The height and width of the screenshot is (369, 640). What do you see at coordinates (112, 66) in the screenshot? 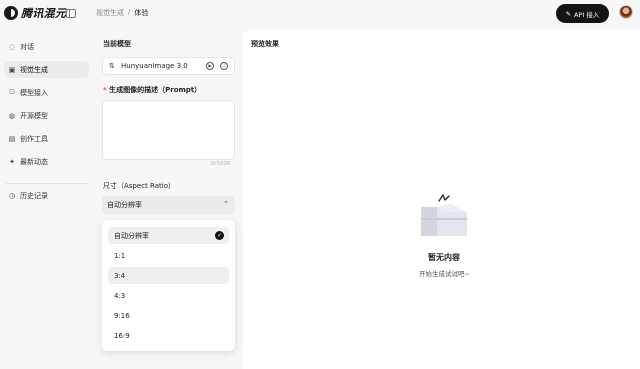
I see `swap-icon: ⇅` at bounding box center [112, 66].